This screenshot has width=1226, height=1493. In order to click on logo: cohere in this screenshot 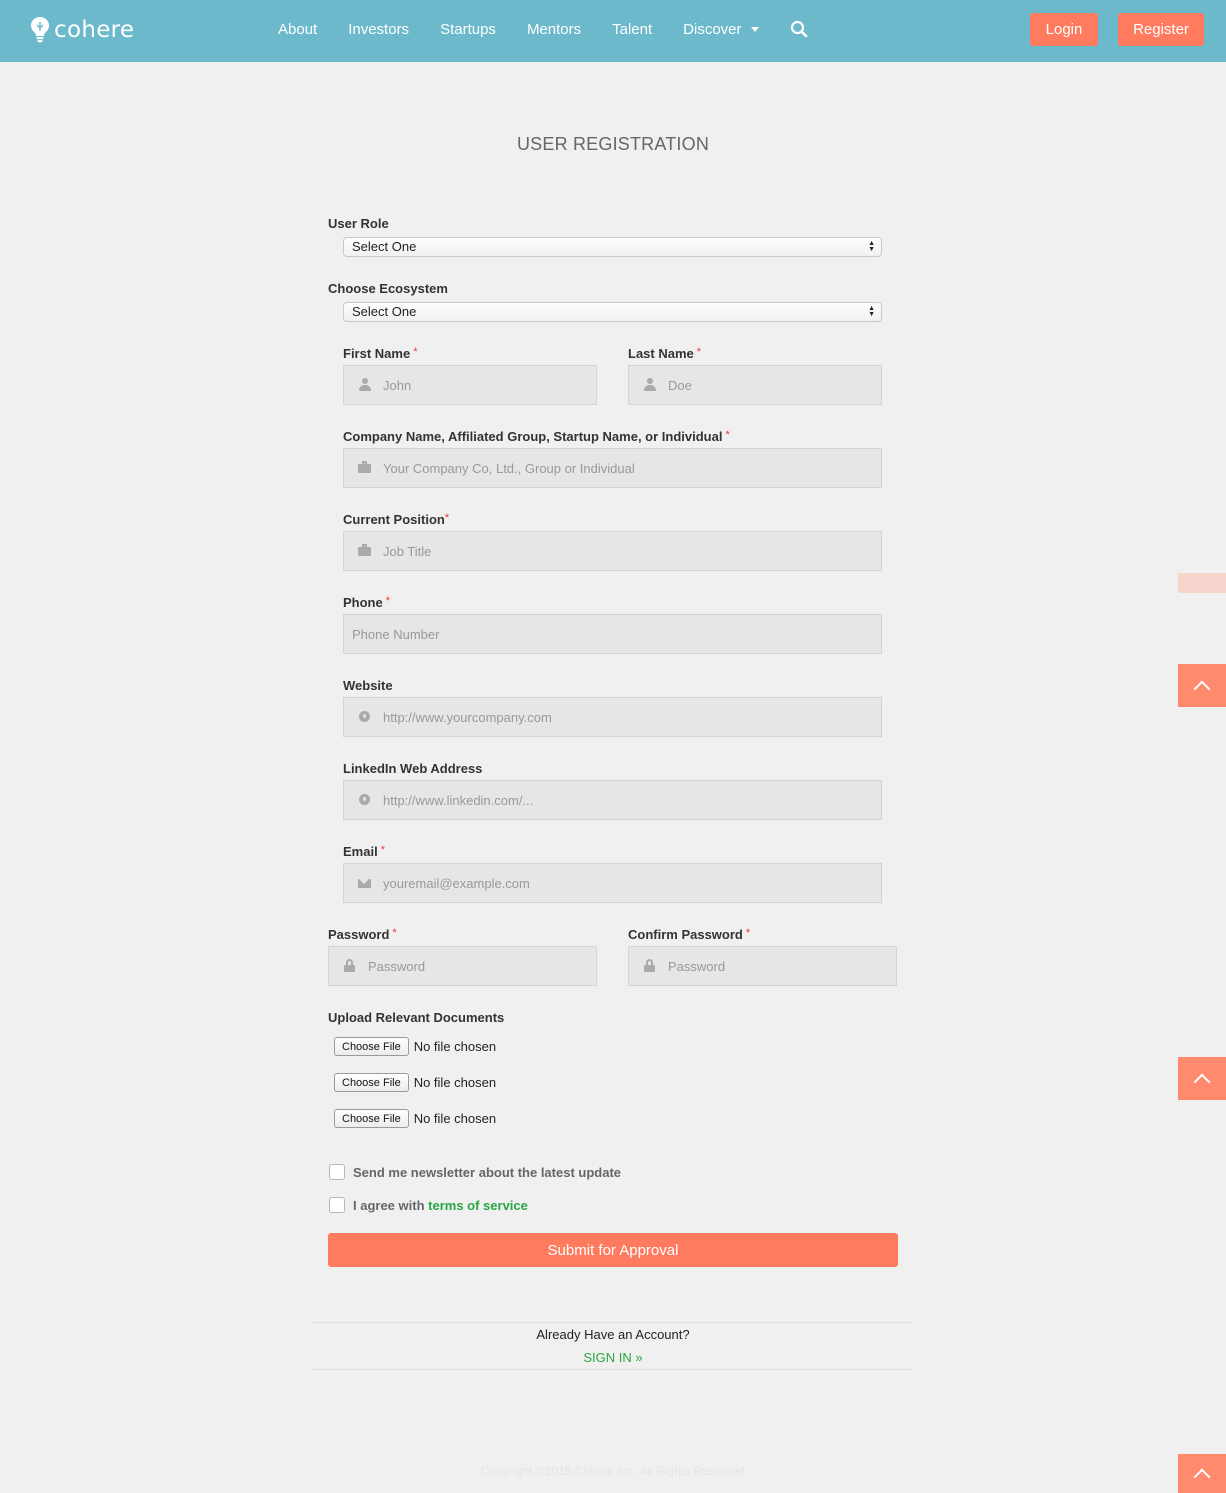, I will do `click(82, 30)`.